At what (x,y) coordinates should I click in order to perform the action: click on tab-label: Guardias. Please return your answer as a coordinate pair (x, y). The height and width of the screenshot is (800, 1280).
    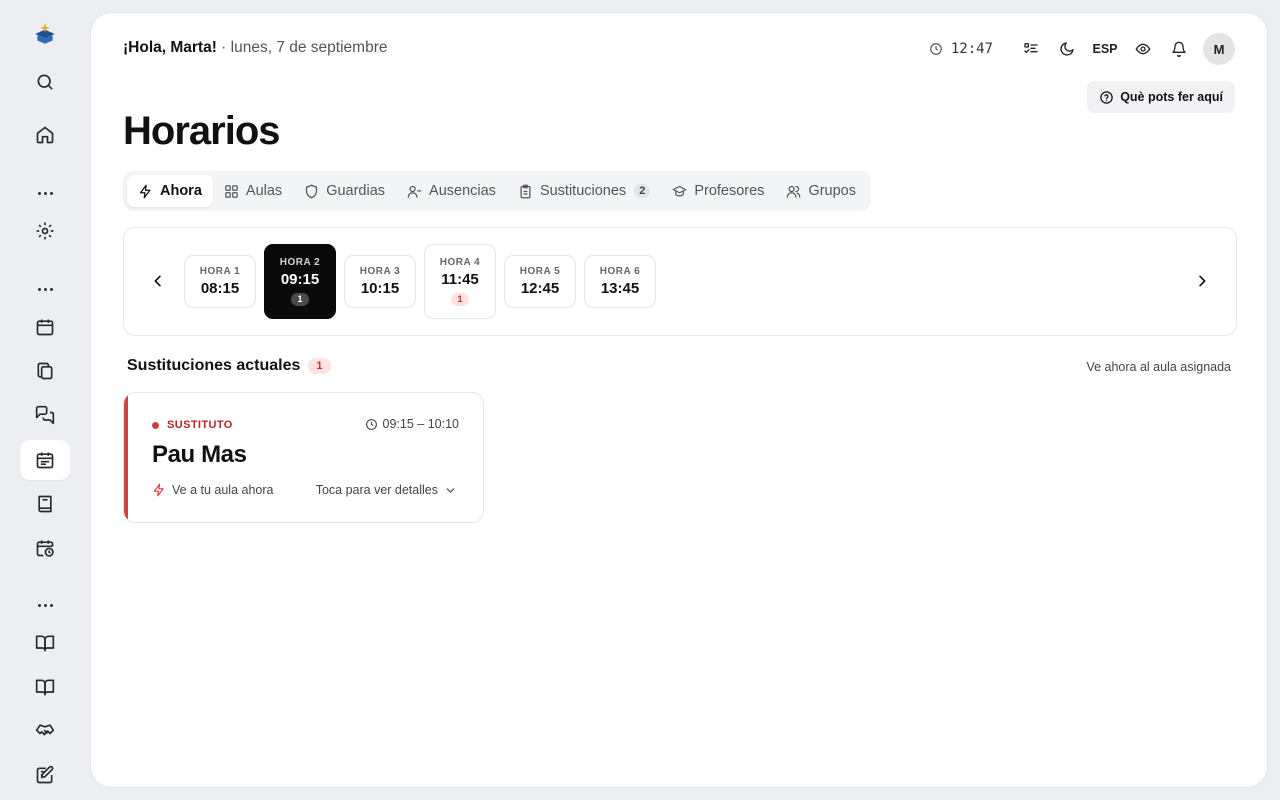
    Looking at the image, I should click on (356, 191).